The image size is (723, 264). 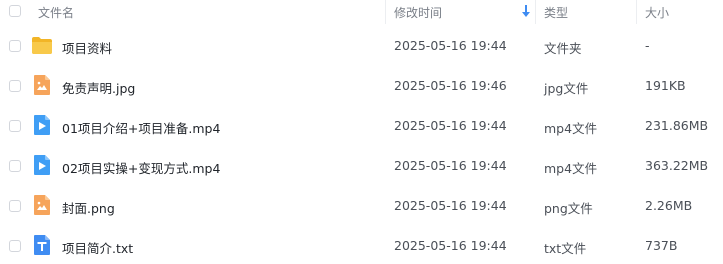 What do you see at coordinates (563, 48) in the screenshot?
I see `file-type: 文件夹` at bounding box center [563, 48].